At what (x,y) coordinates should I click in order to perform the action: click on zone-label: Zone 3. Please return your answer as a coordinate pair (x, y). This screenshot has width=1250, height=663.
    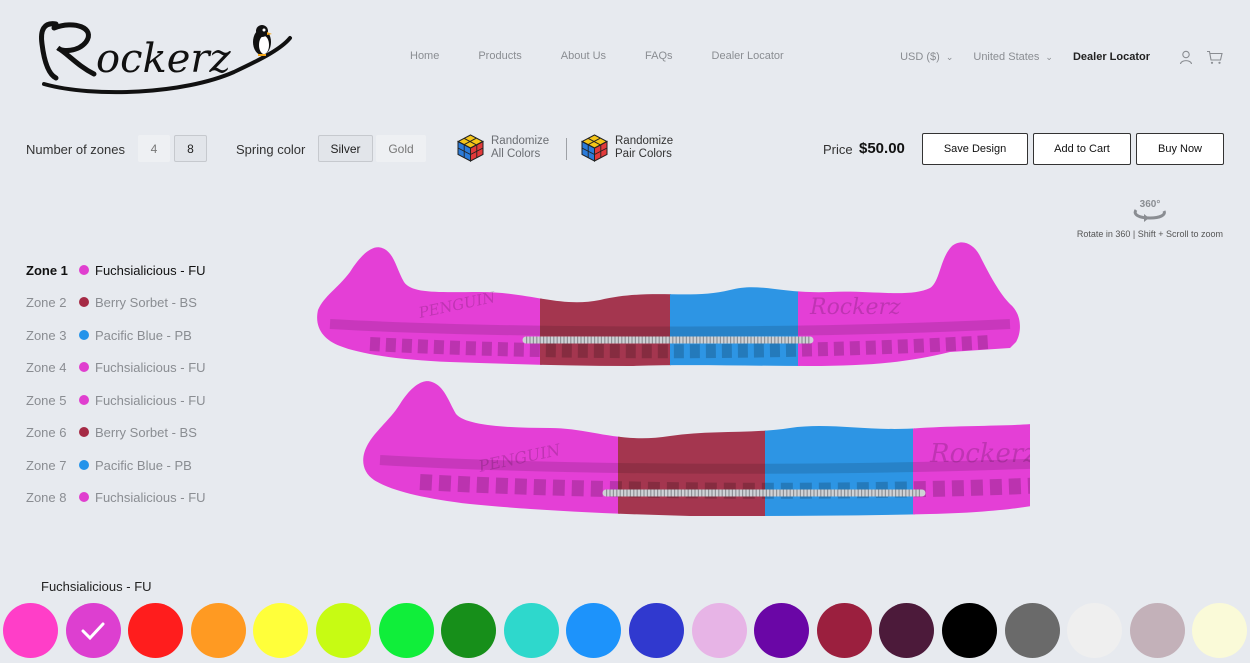
    Looking at the image, I should click on (46, 335).